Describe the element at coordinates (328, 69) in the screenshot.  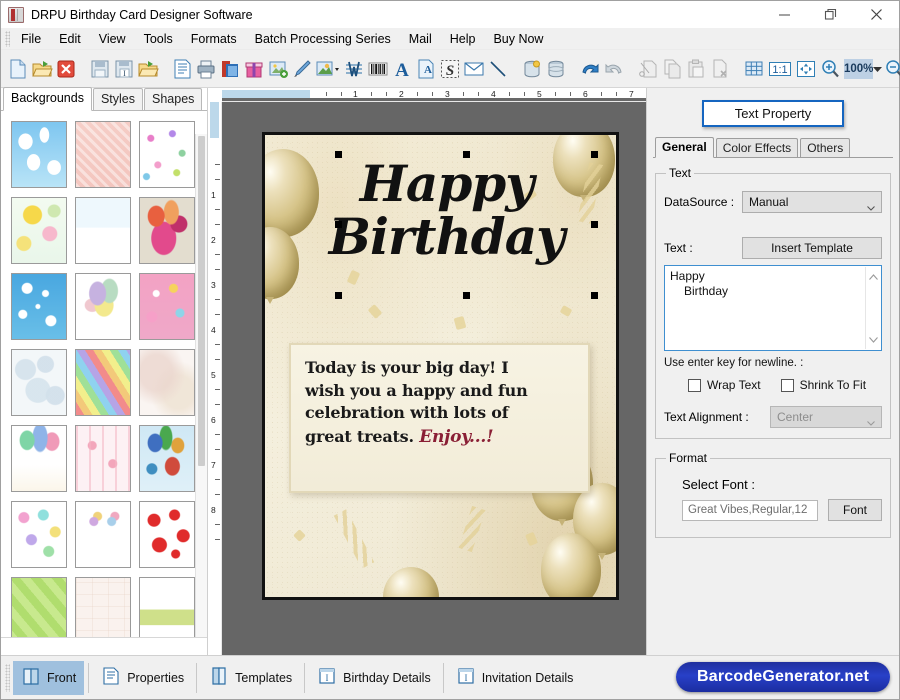
I see `picture-dropdown-icon` at that location.